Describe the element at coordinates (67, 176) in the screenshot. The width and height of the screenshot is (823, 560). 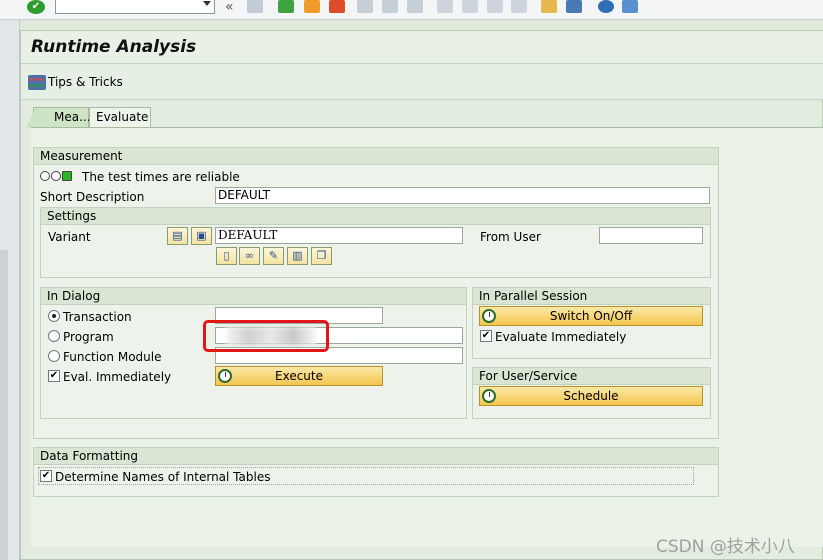
I see `status-light-green-icon` at that location.